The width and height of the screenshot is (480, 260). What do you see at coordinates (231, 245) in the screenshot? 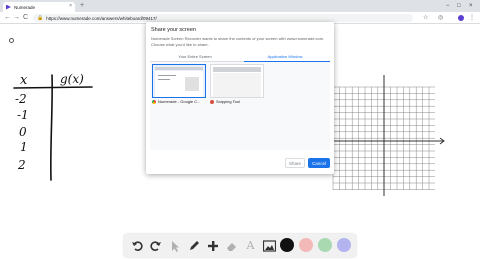
I see `eraser-icon` at bounding box center [231, 245].